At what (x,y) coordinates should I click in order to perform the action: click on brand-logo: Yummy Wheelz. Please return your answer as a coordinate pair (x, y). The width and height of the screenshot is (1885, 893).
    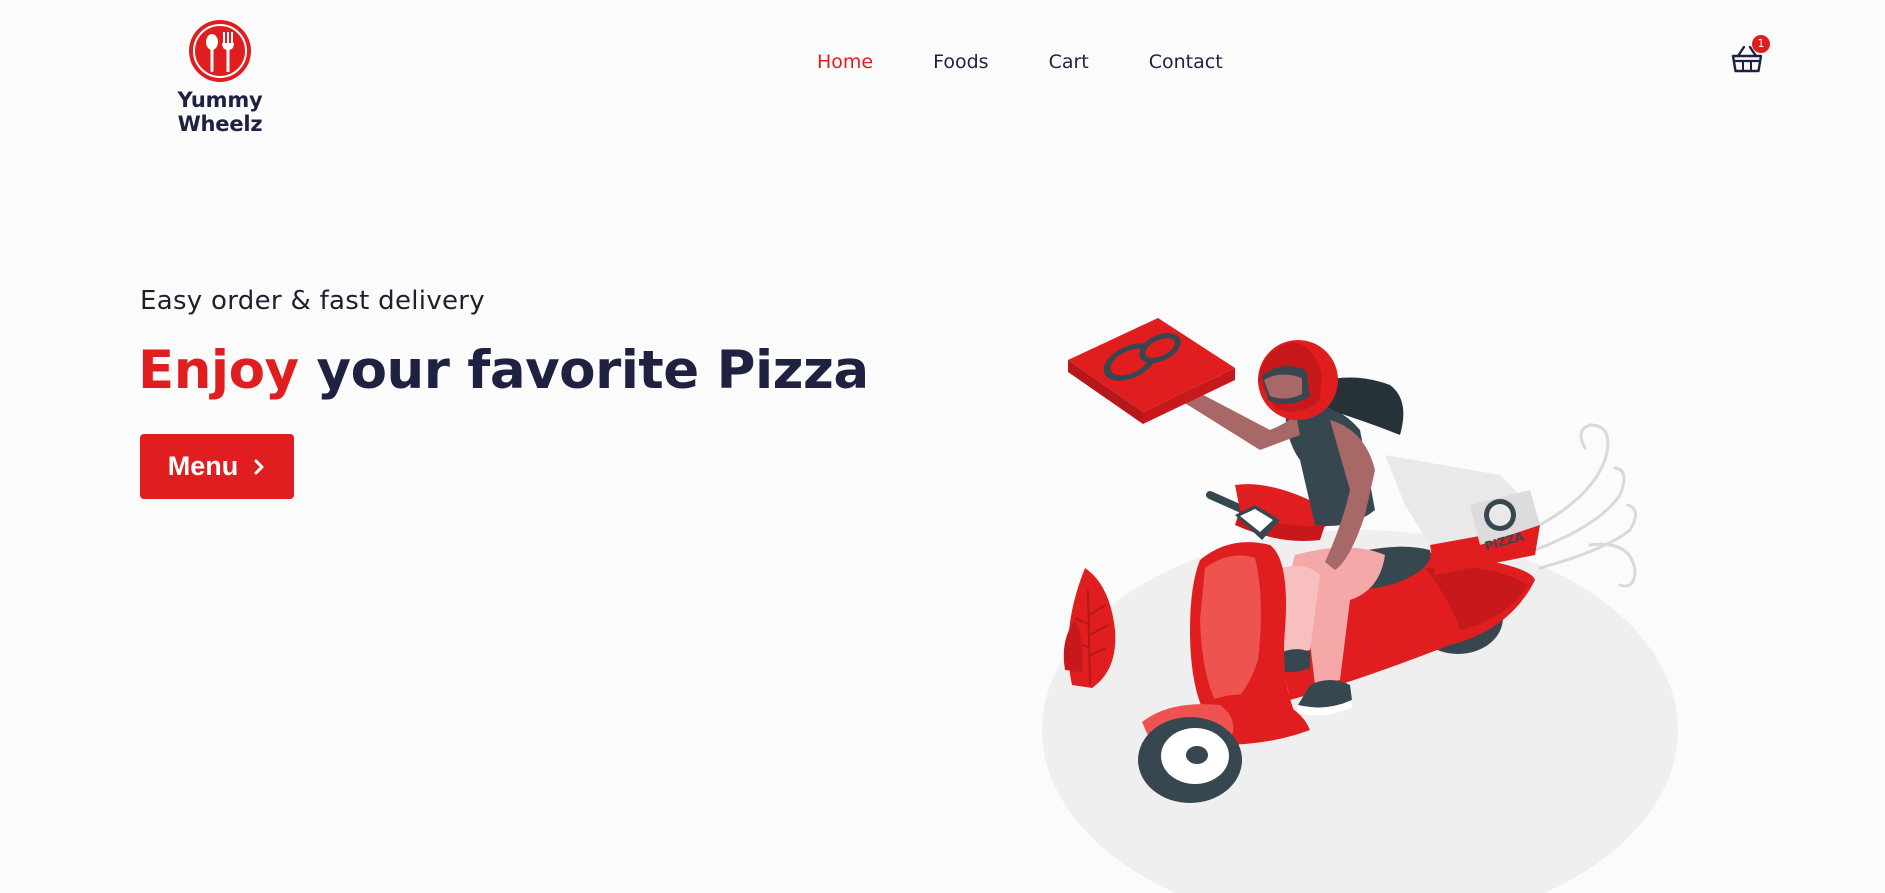
    Looking at the image, I should click on (220, 77).